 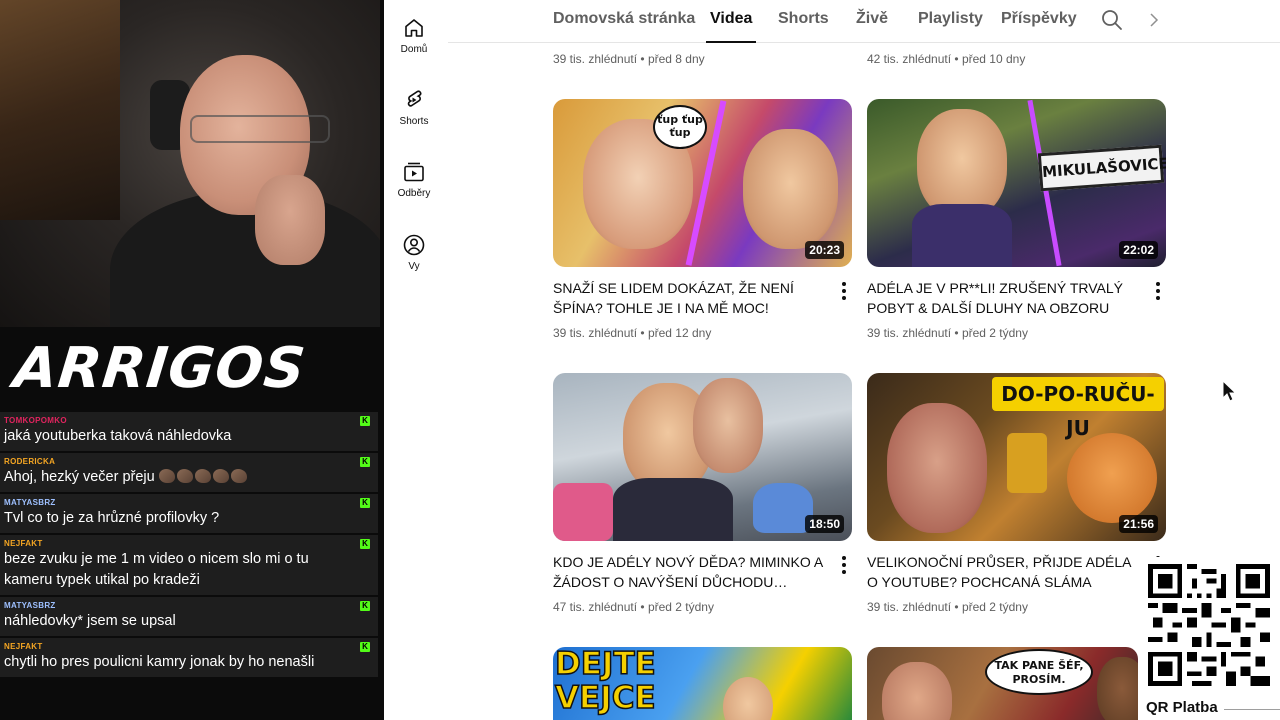 I want to click on thumbnail-text: ťup ťup ťup, so click(x=680, y=127).